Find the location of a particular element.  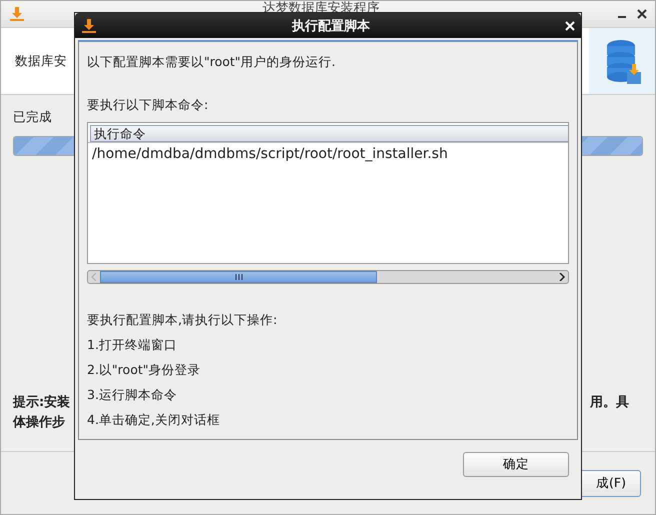

table-cell: /home/dmdba/dmdbms/script/root/root_installer.sh is located at coordinates (328, 153).